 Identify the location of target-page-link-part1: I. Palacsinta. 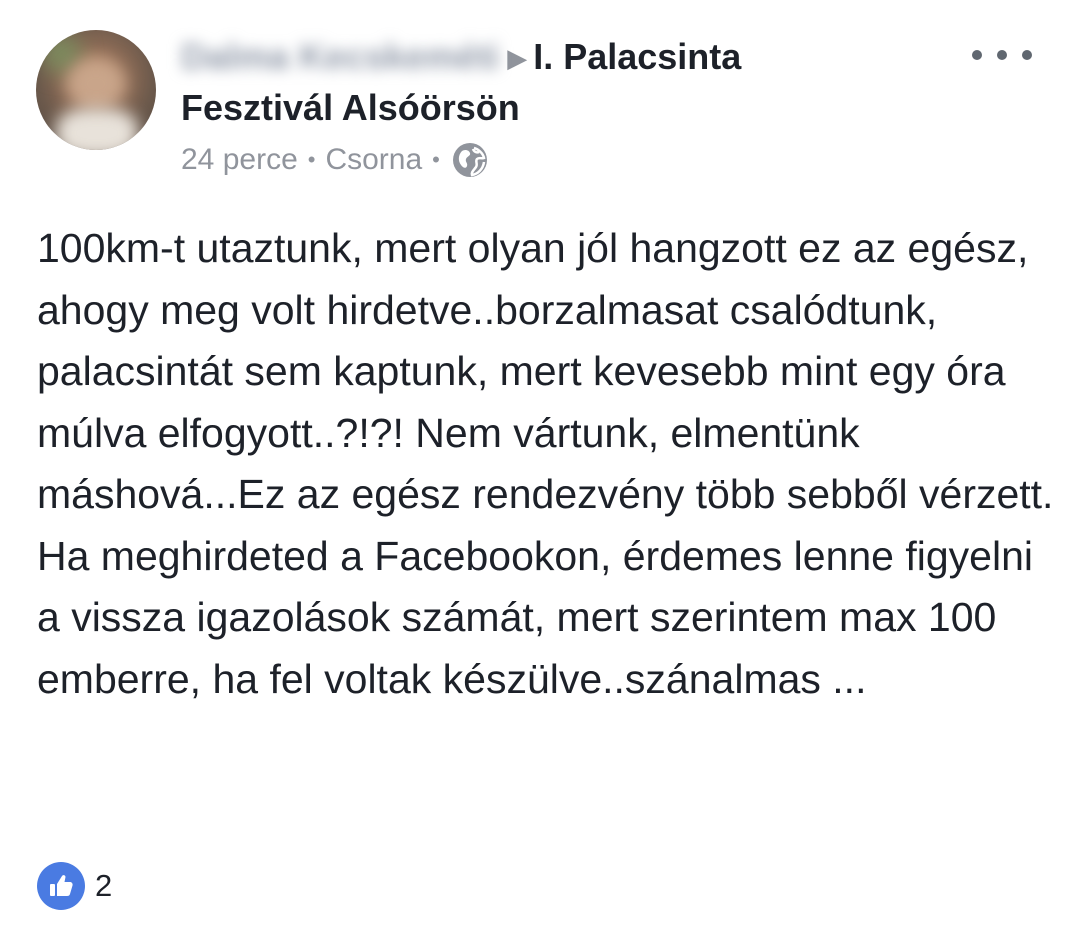
(637, 56).